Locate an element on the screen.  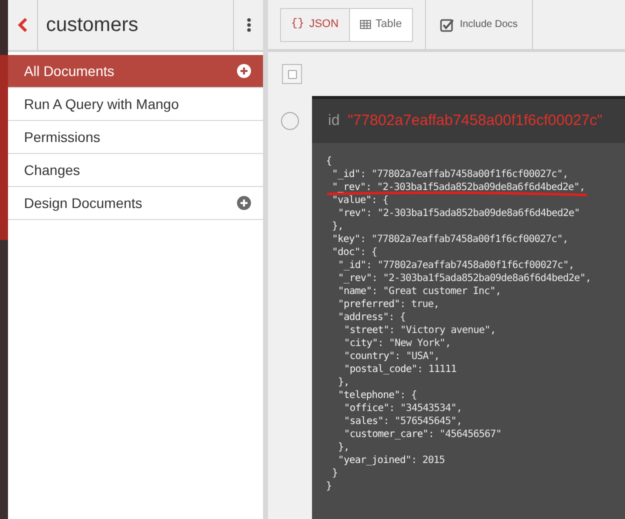
checkbox-icon is located at coordinates (447, 25).